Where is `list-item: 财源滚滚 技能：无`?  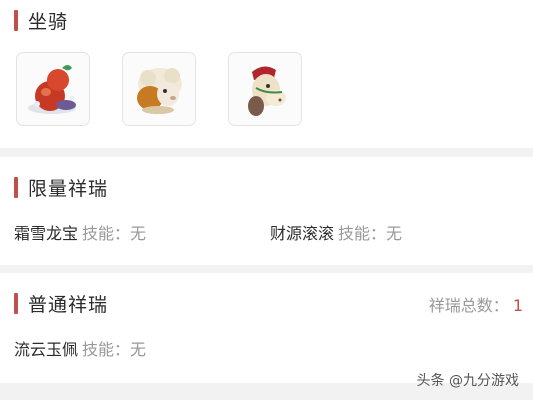
list-item: 财源滚滚 技能：无 is located at coordinates (336, 232).